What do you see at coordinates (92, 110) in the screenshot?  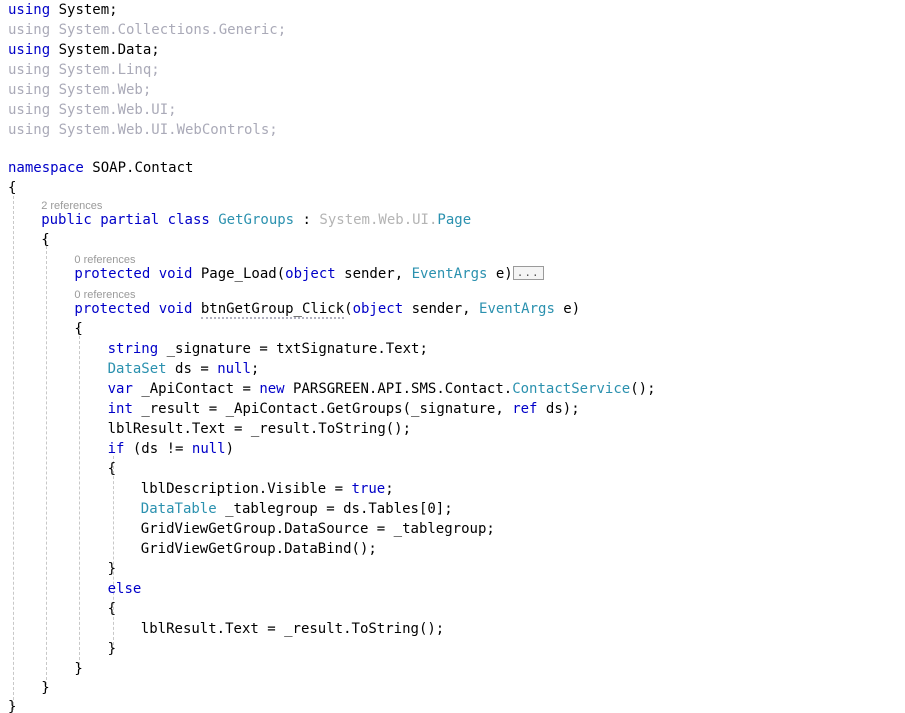 I see `code-token: using System.Web.UI;` at bounding box center [92, 110].